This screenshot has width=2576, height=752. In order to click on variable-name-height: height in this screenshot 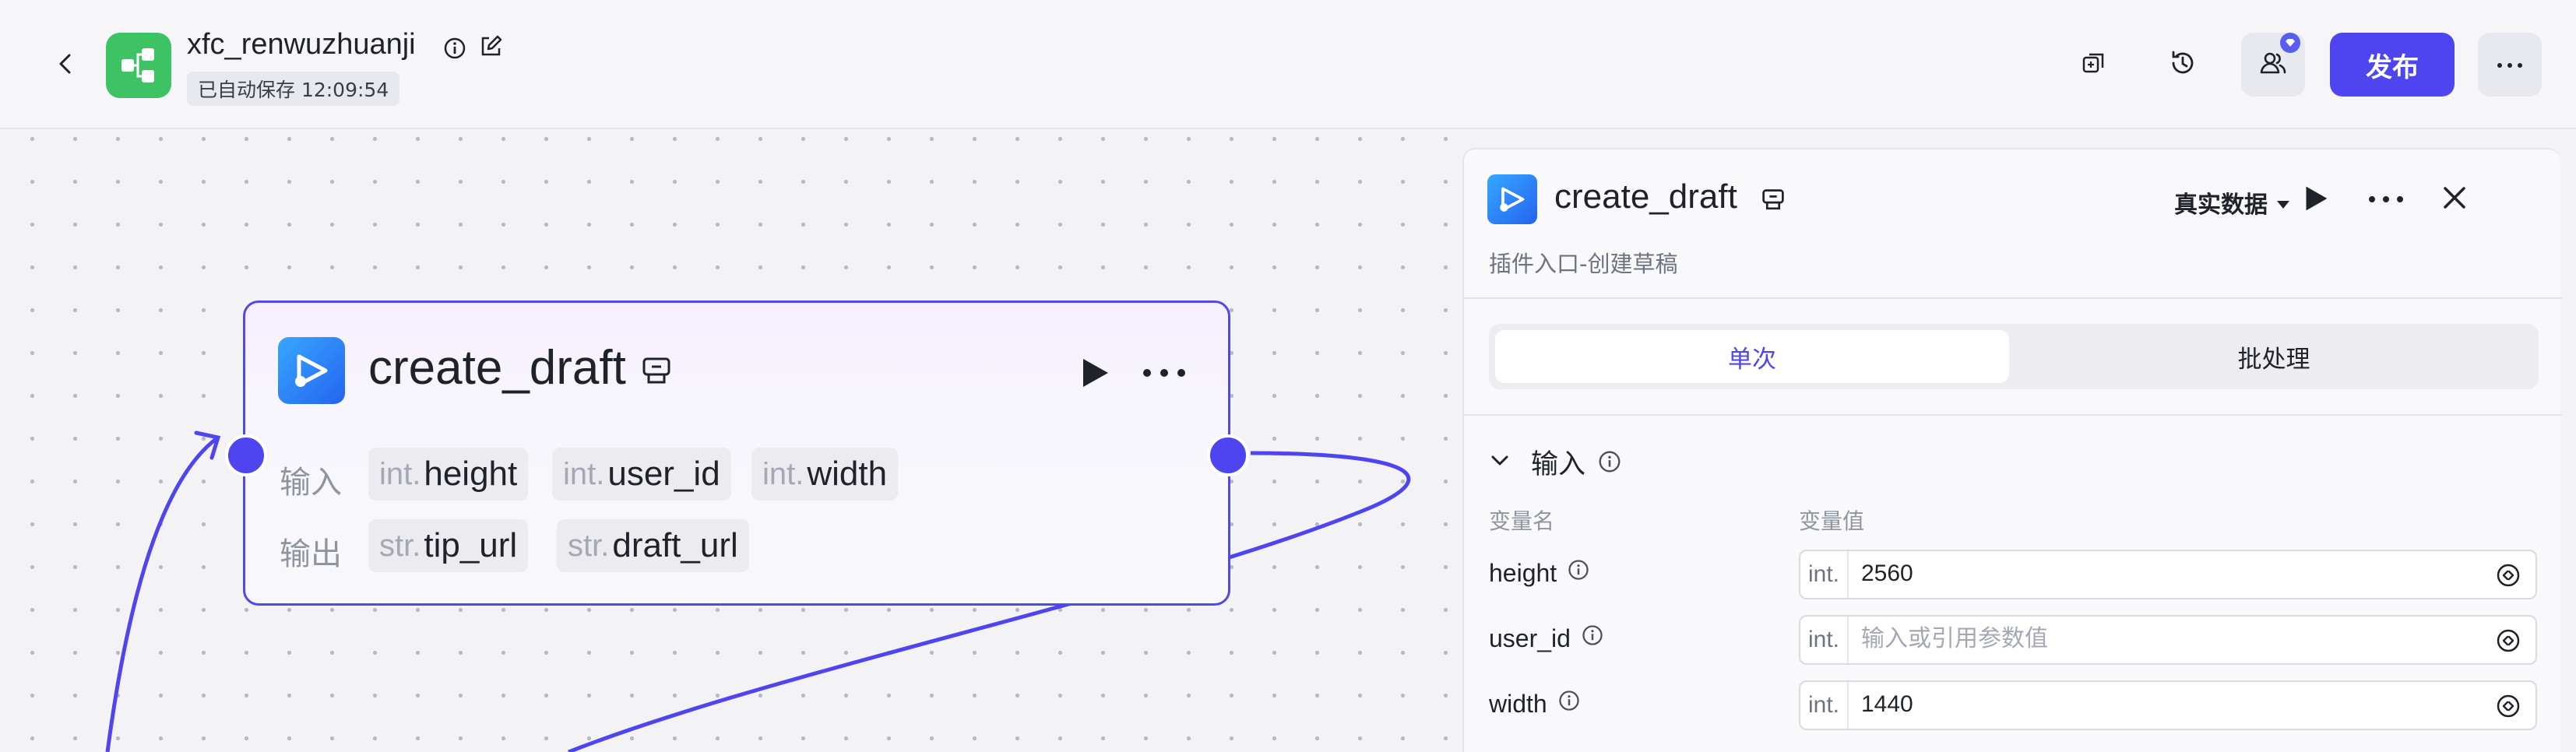, I will do `click(1540, 573)`.